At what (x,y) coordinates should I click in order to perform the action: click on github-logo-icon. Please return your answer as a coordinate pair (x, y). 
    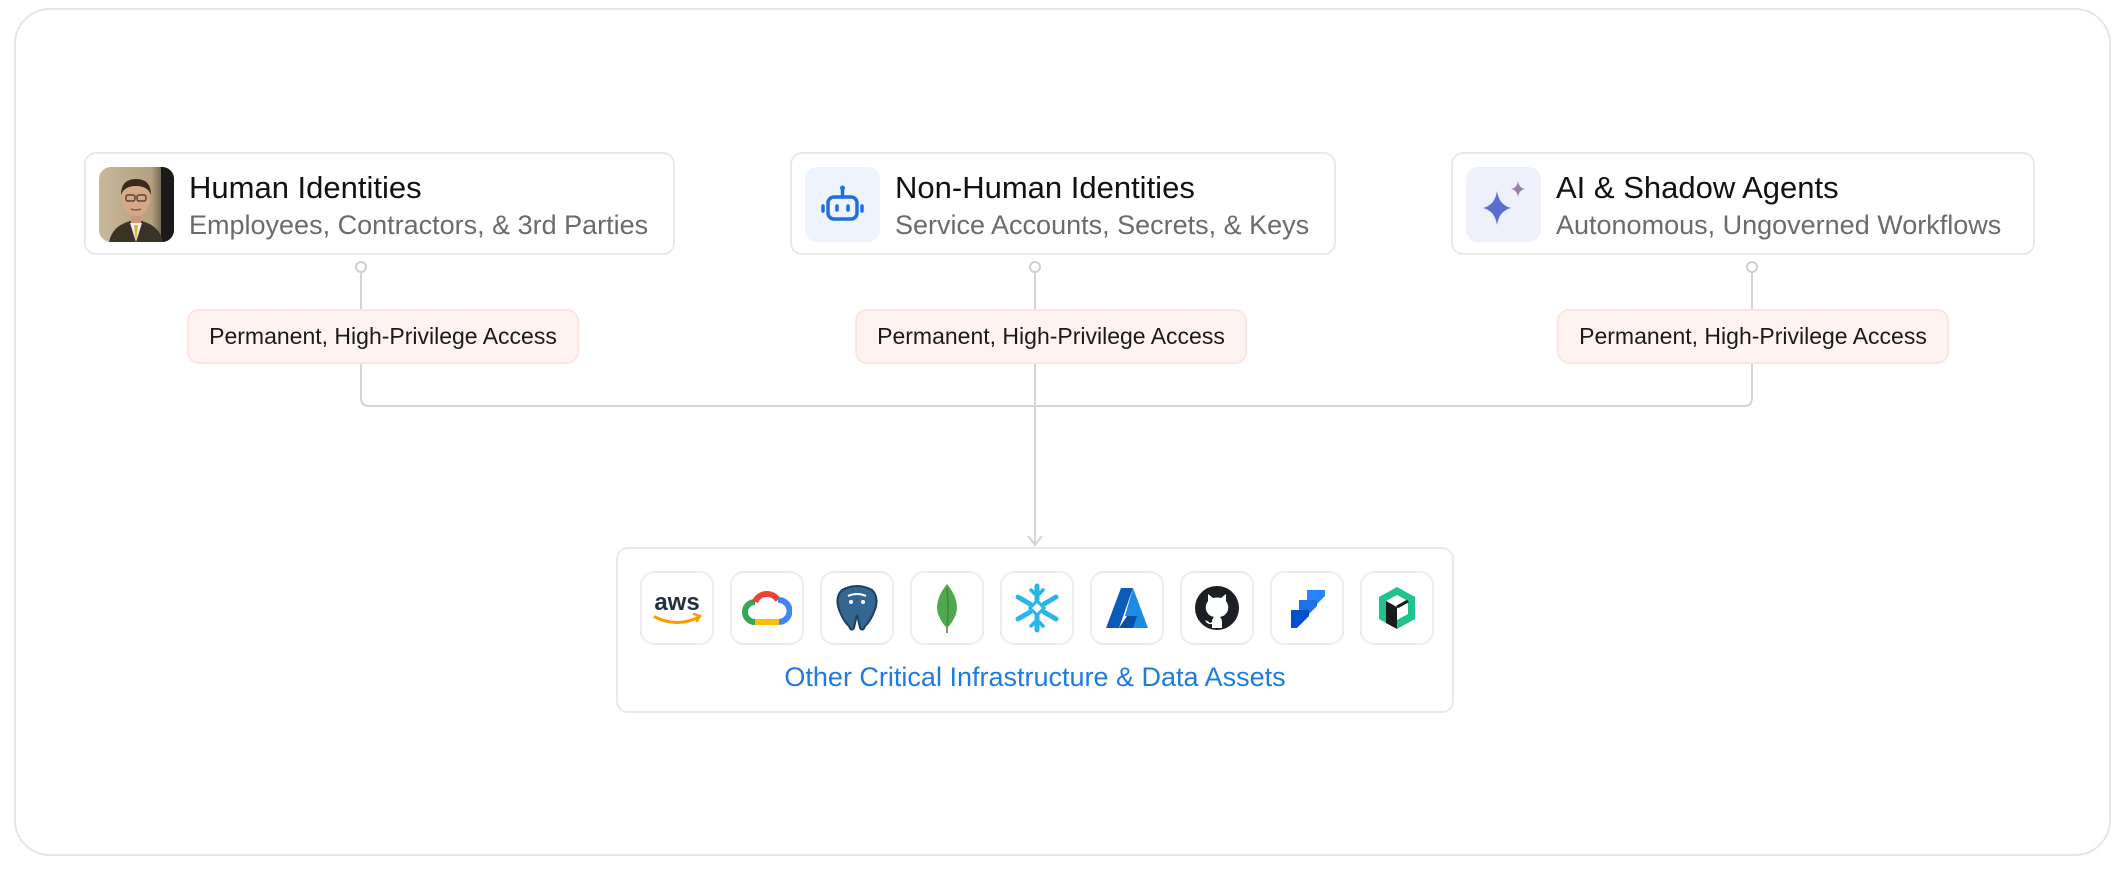
    Looking at the image, I should click on (1217, 608).